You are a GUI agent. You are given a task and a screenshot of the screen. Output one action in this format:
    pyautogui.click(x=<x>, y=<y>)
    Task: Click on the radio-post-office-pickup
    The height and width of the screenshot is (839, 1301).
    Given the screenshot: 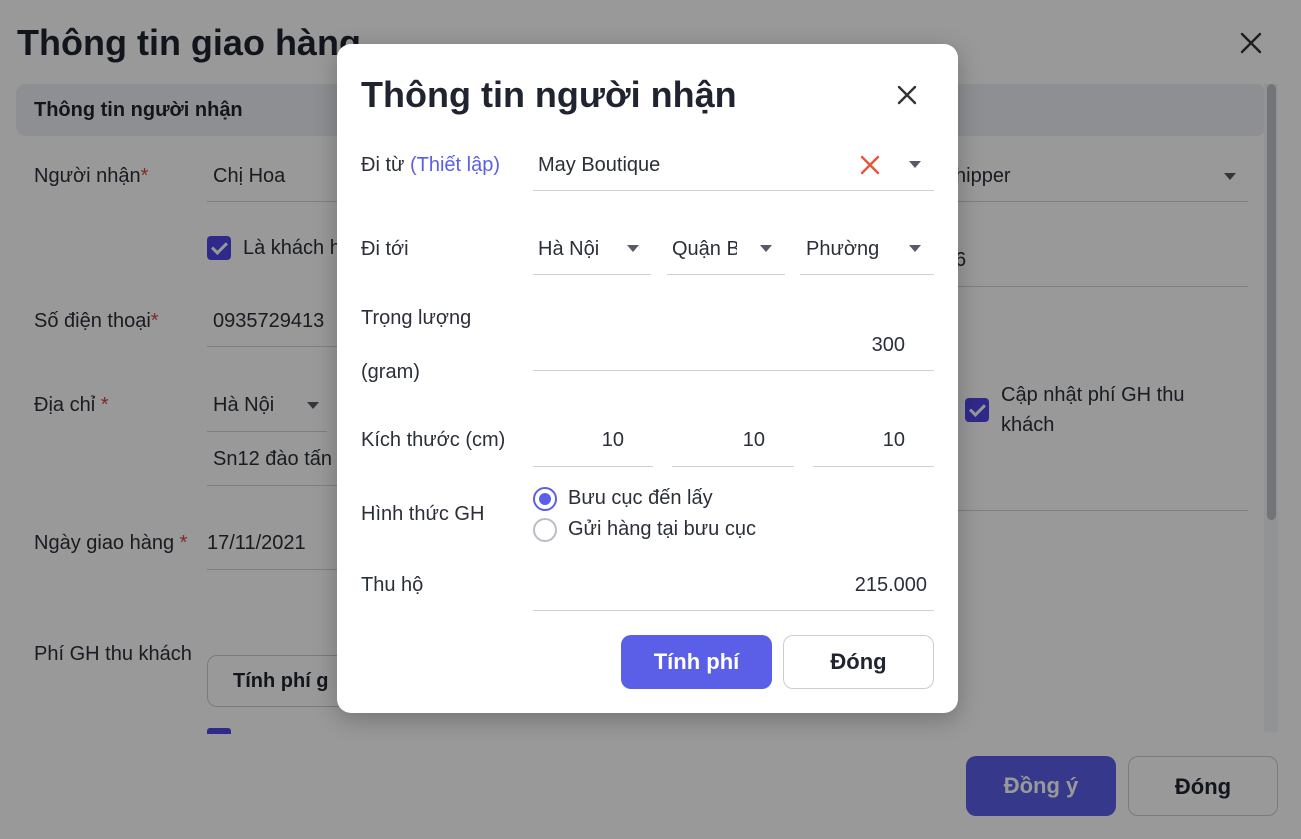 What is the action you would take?
    pyautogui.click(x=545, y=499)
    